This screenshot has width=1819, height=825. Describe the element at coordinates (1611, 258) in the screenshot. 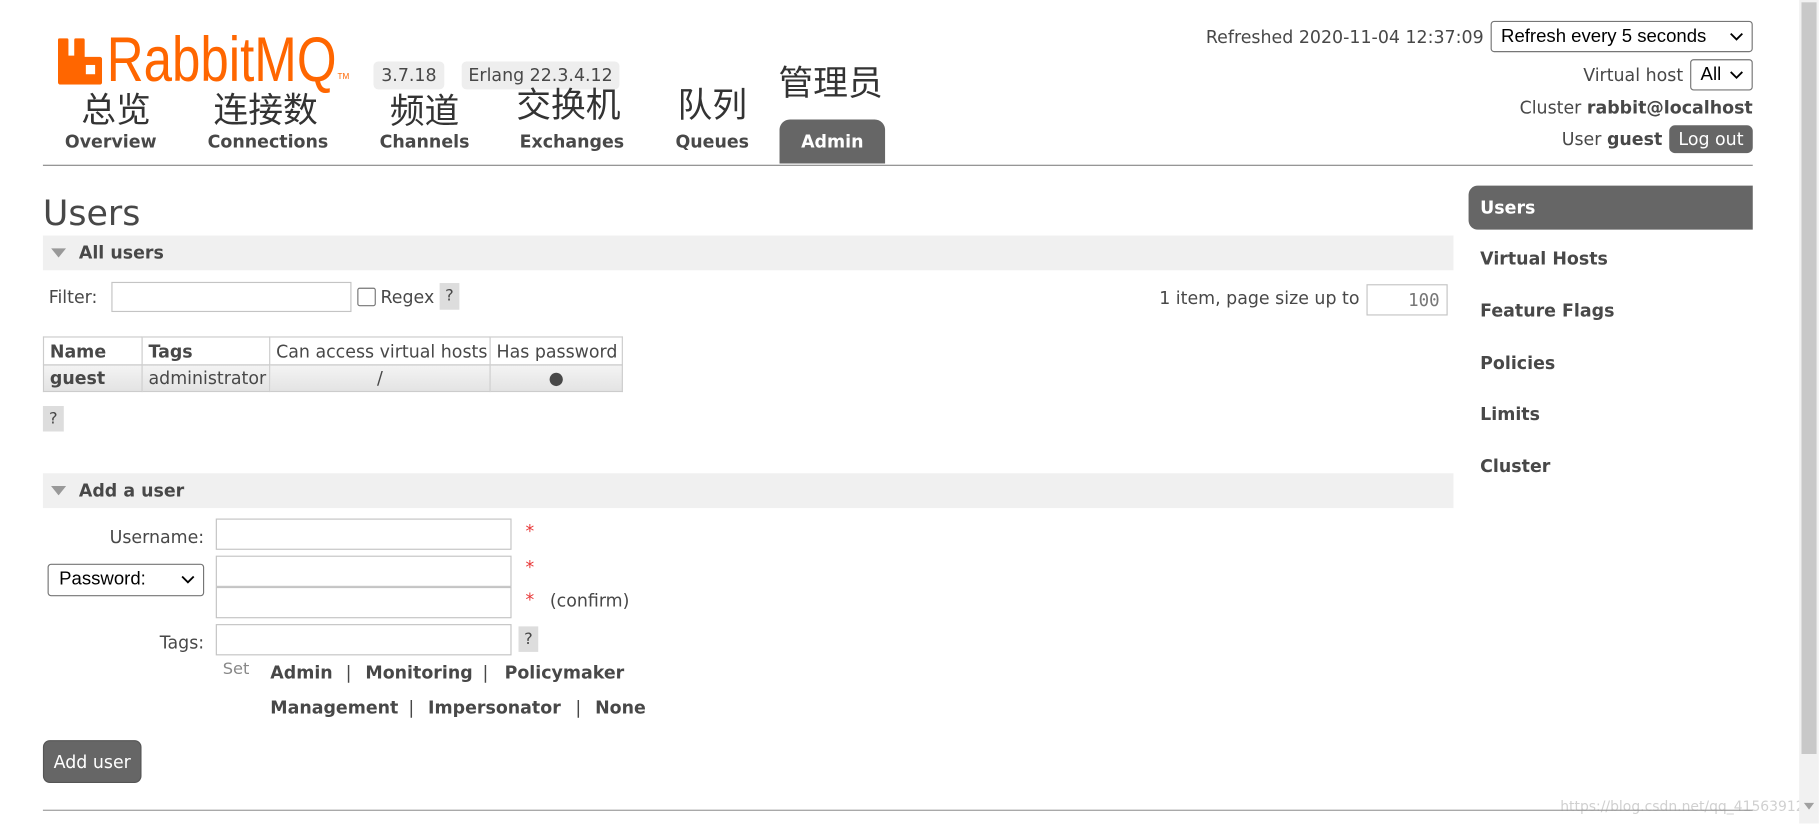

I see `sidebar-item-virtual-hosts: Virtual Hosts` at that location.